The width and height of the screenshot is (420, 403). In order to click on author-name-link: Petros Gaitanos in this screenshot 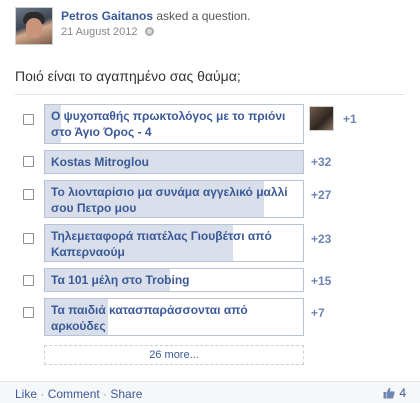, I will do `click(107, 16)`.